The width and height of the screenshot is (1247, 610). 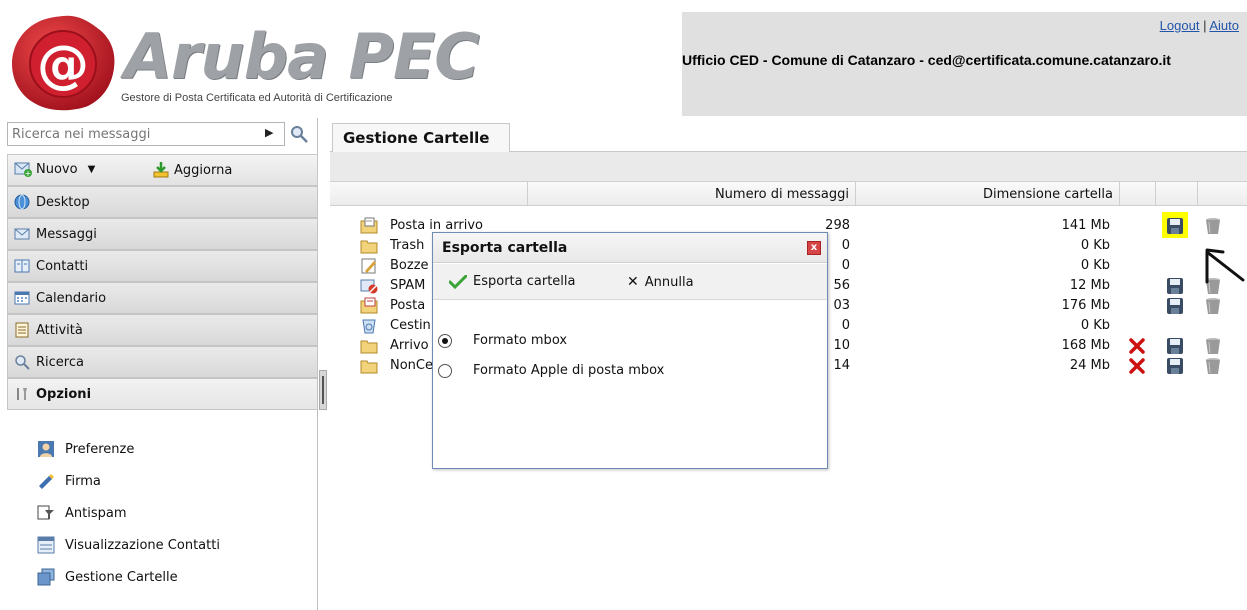 I want to click on folder-name: Bozze, so click(x=409, y=265).